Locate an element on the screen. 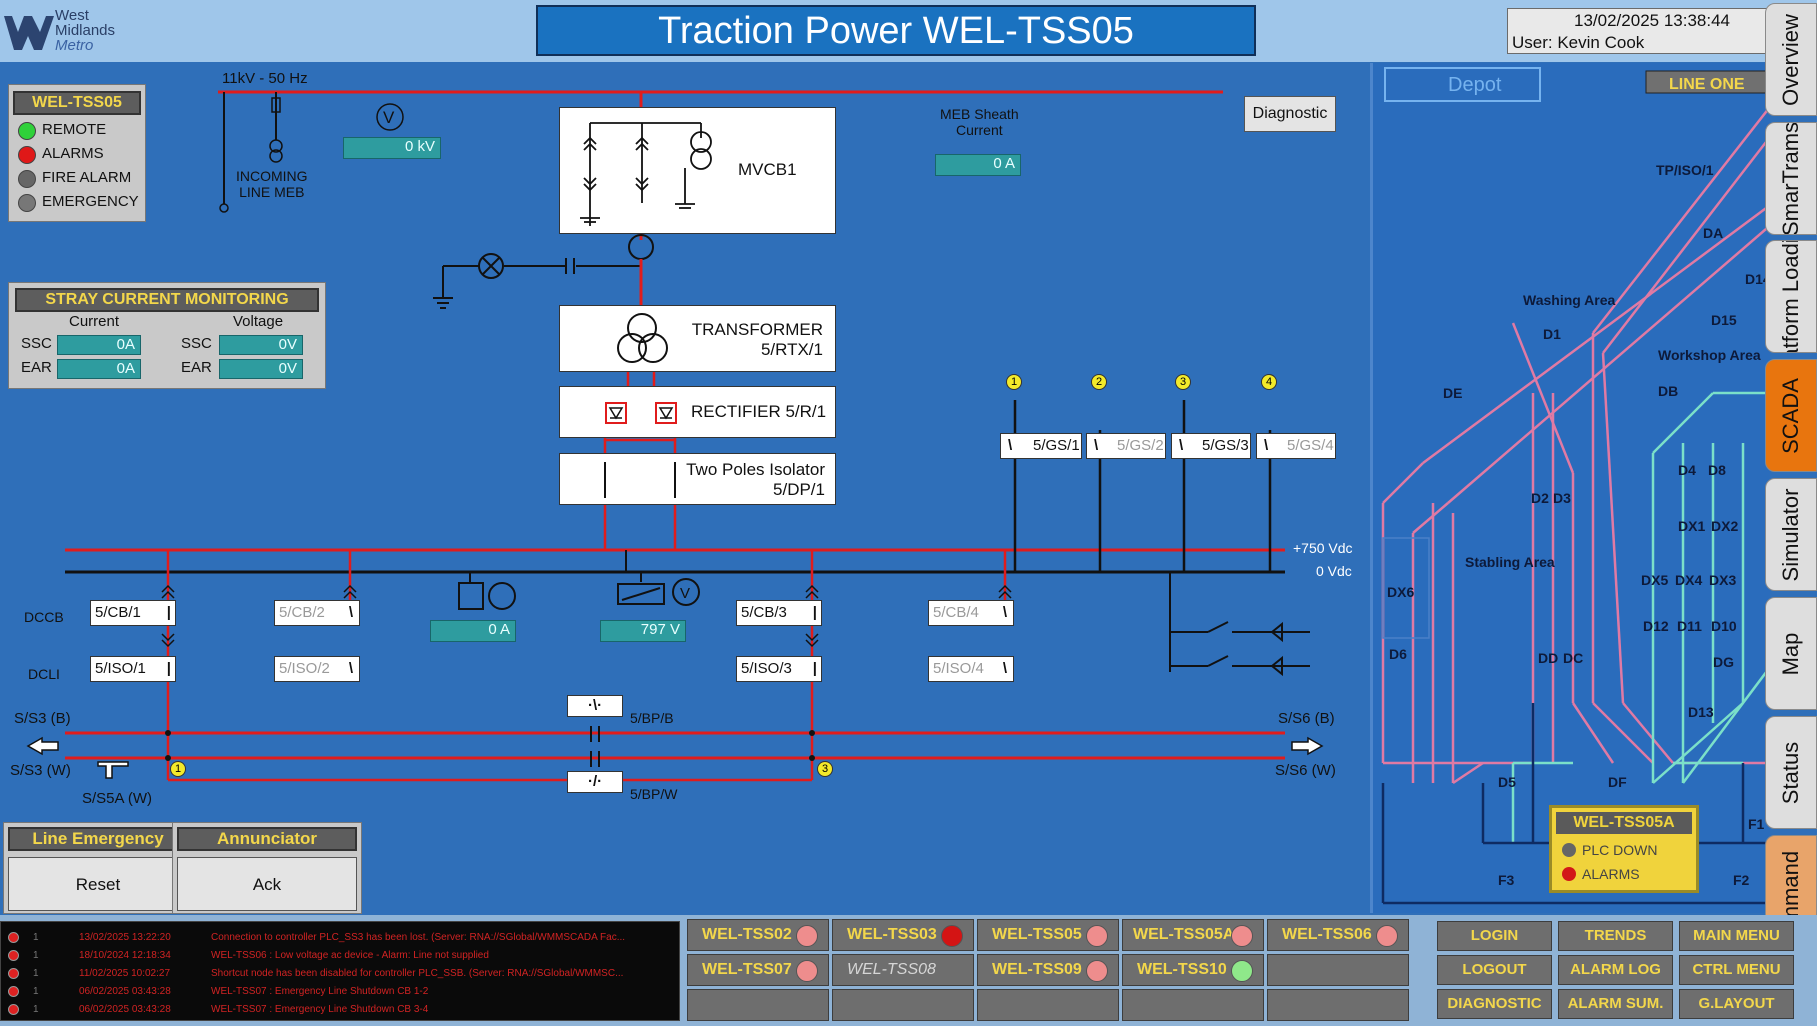 This screenshot has height=1026, width=1817. iso4-isolator: 5/ISO/4 \ is located at coordinates (971, 669).